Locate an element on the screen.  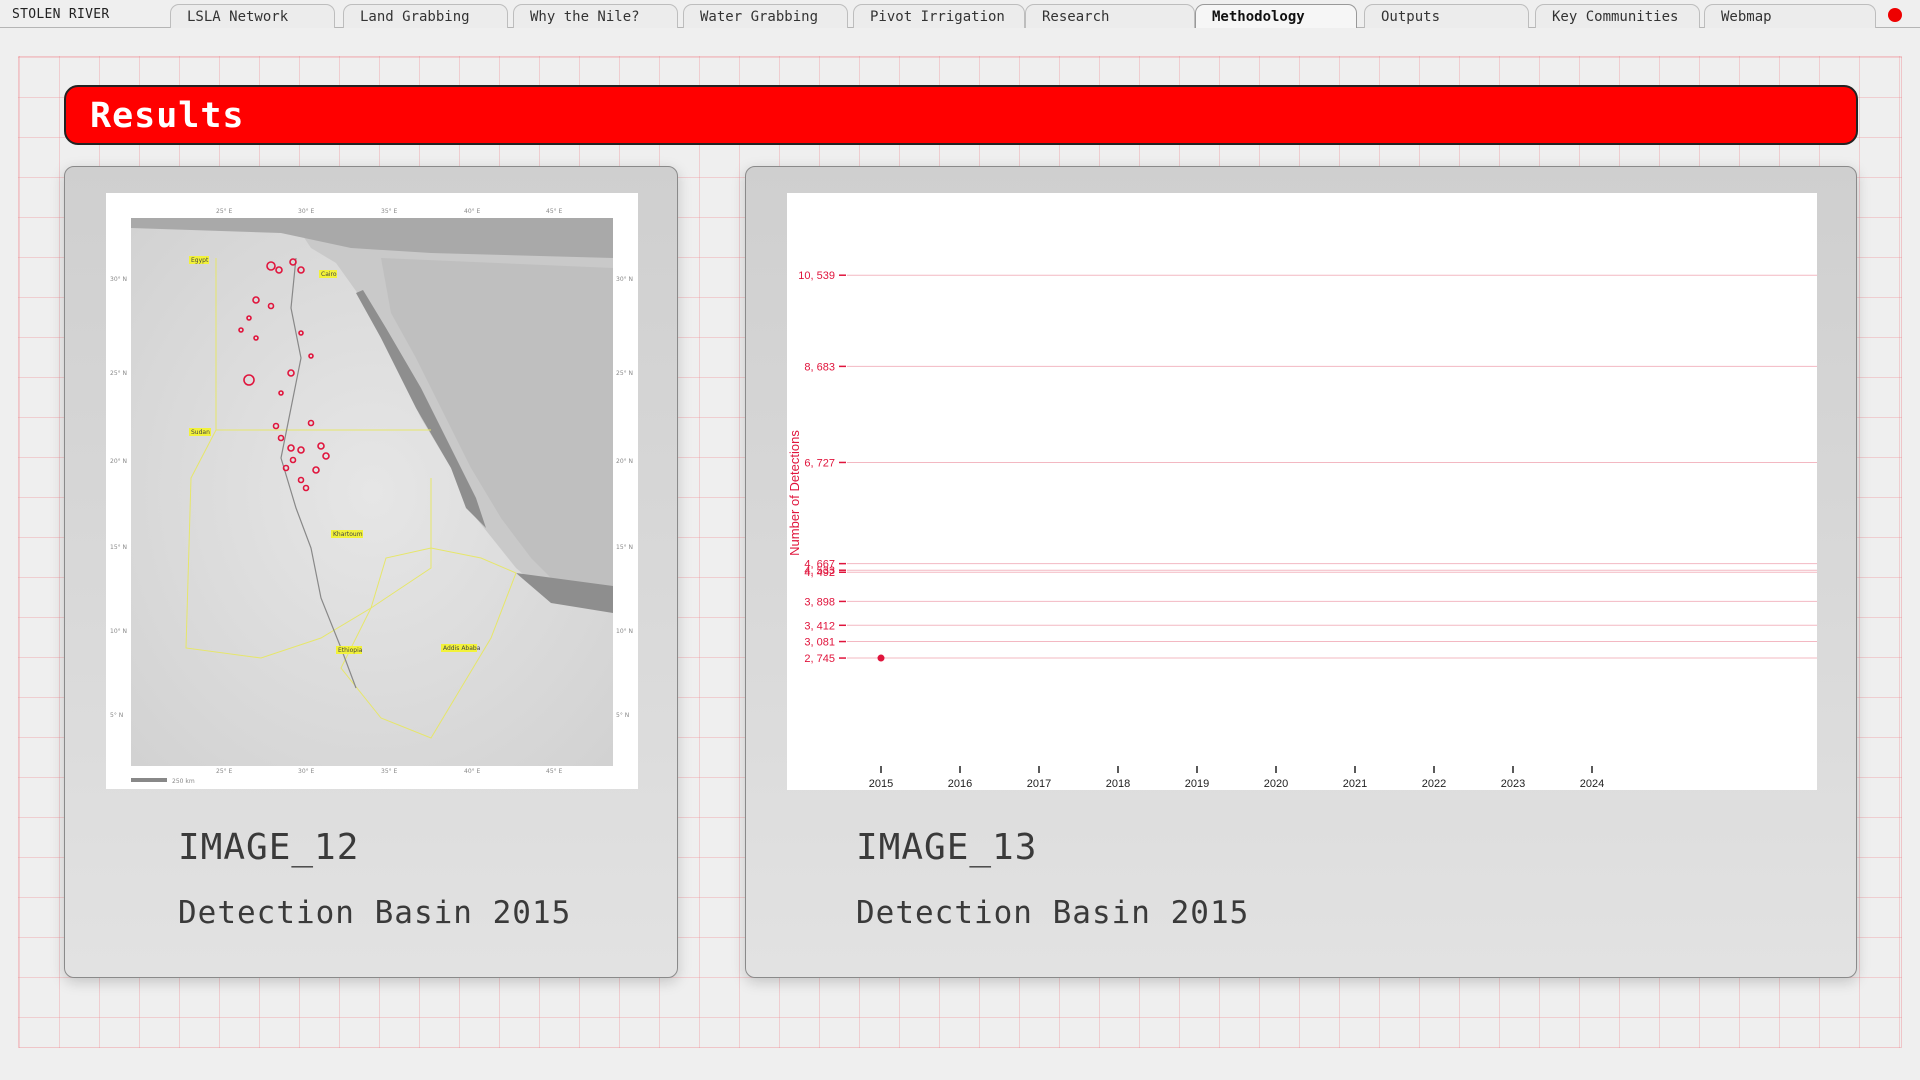
tab-label: Pivot Irrigation is located at coordinates (937, 17).